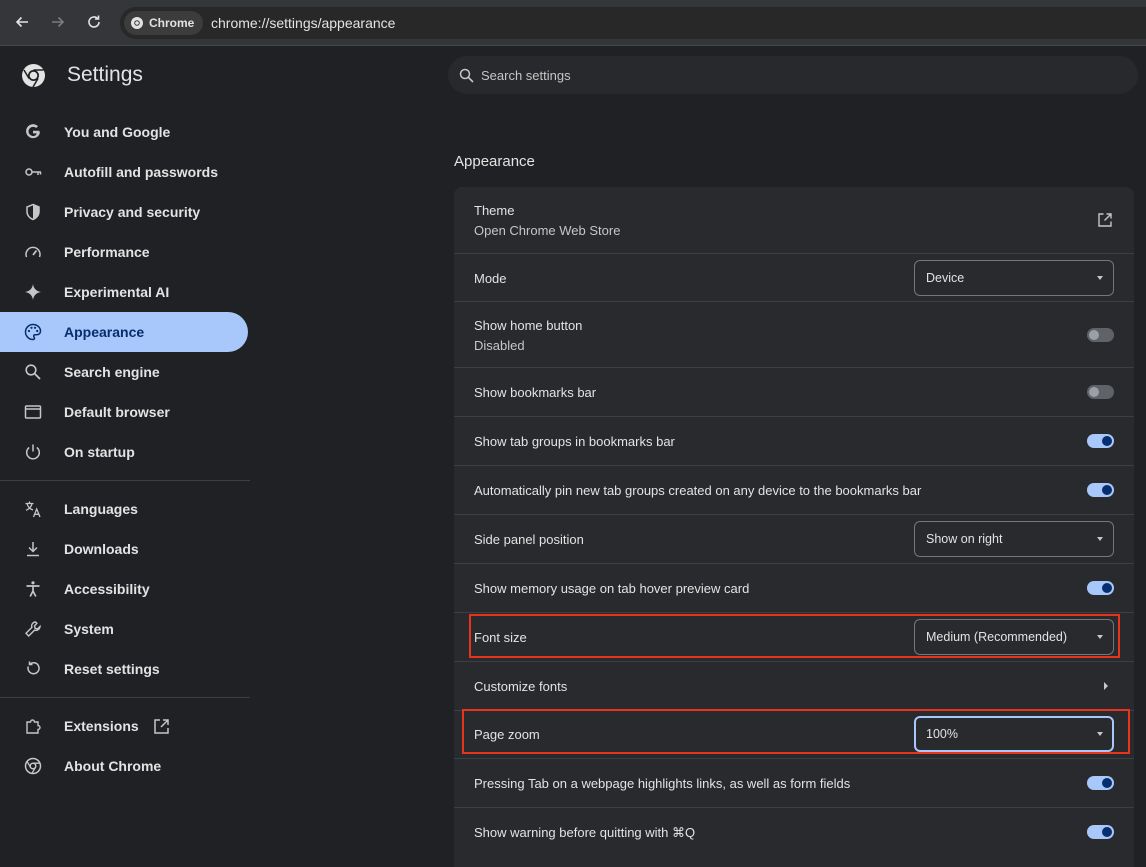 Image resolution: width=1146 pixels, height=867 pixels. Describe the element at coordinates (521, 686) in the screenshot. I see `row-title: Customize fonts` at that location.